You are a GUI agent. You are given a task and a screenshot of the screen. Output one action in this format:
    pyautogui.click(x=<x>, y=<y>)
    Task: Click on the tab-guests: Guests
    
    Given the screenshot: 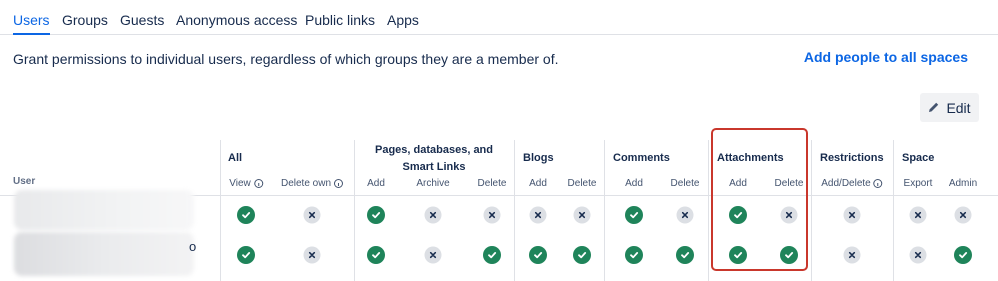 What is the action you would take?
    pyautogui.click(x=142, y=20)
    